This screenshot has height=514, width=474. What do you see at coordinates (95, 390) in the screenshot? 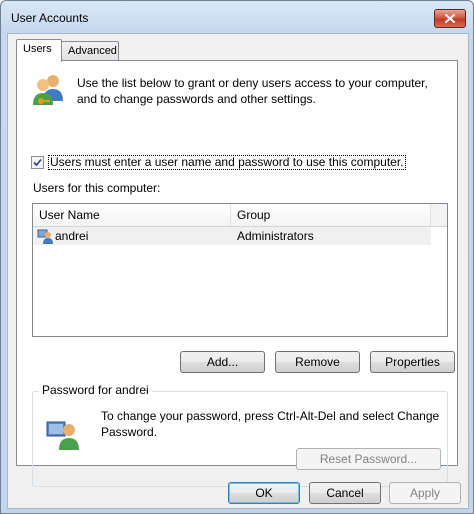
I see `password-group-title: Password for andrei` at bounding box center [95, 390].